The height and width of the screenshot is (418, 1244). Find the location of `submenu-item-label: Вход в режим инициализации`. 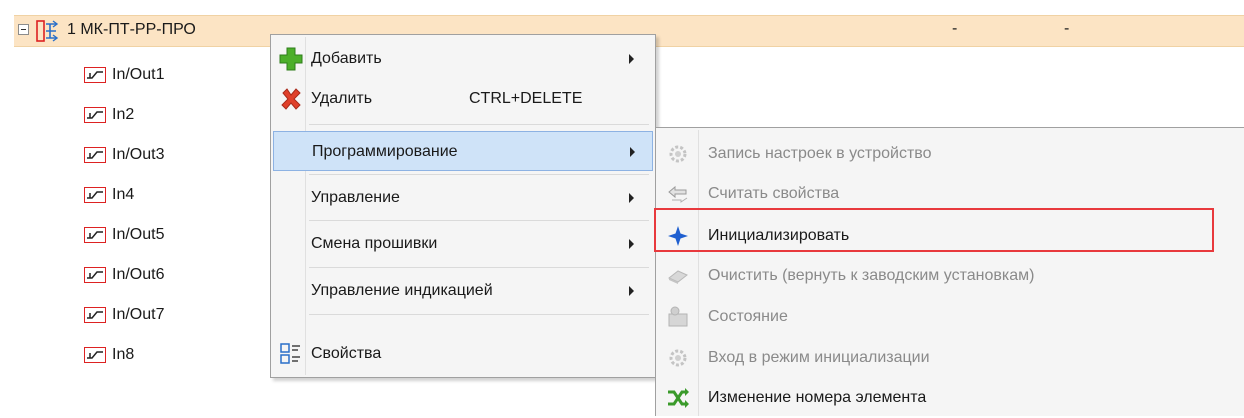

submenu-item-label: Вход в режим инициализации is located at coordinates (819, 357).